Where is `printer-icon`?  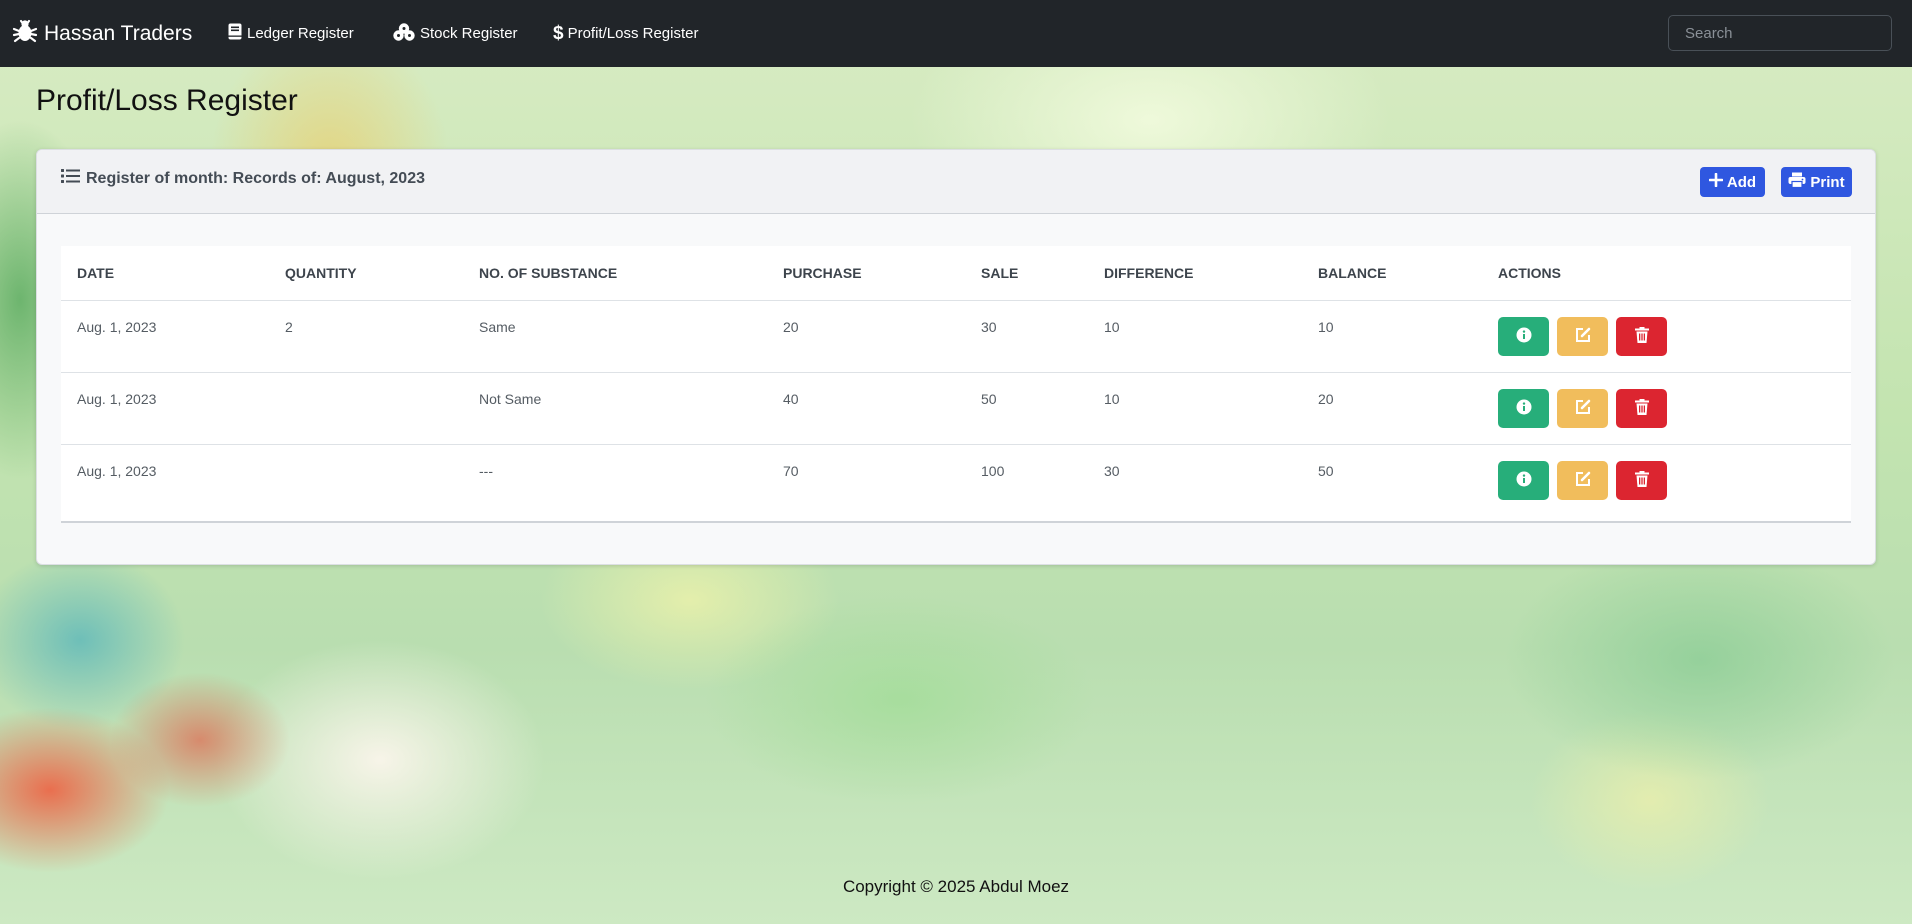
printer-icon is located at coordinates (1799, 182).